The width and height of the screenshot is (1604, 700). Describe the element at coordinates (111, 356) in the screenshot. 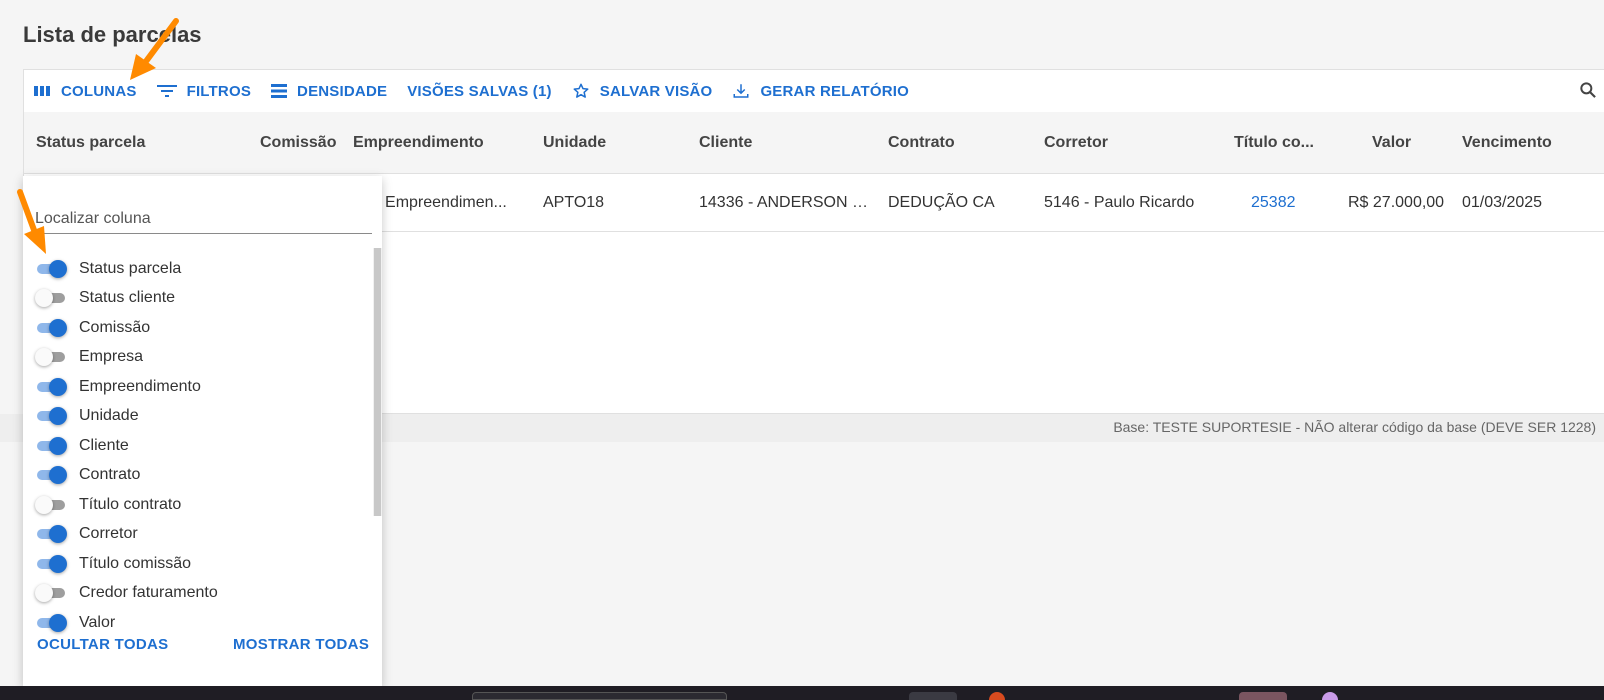

I see `column-toggle-label: Empresa` at that location.